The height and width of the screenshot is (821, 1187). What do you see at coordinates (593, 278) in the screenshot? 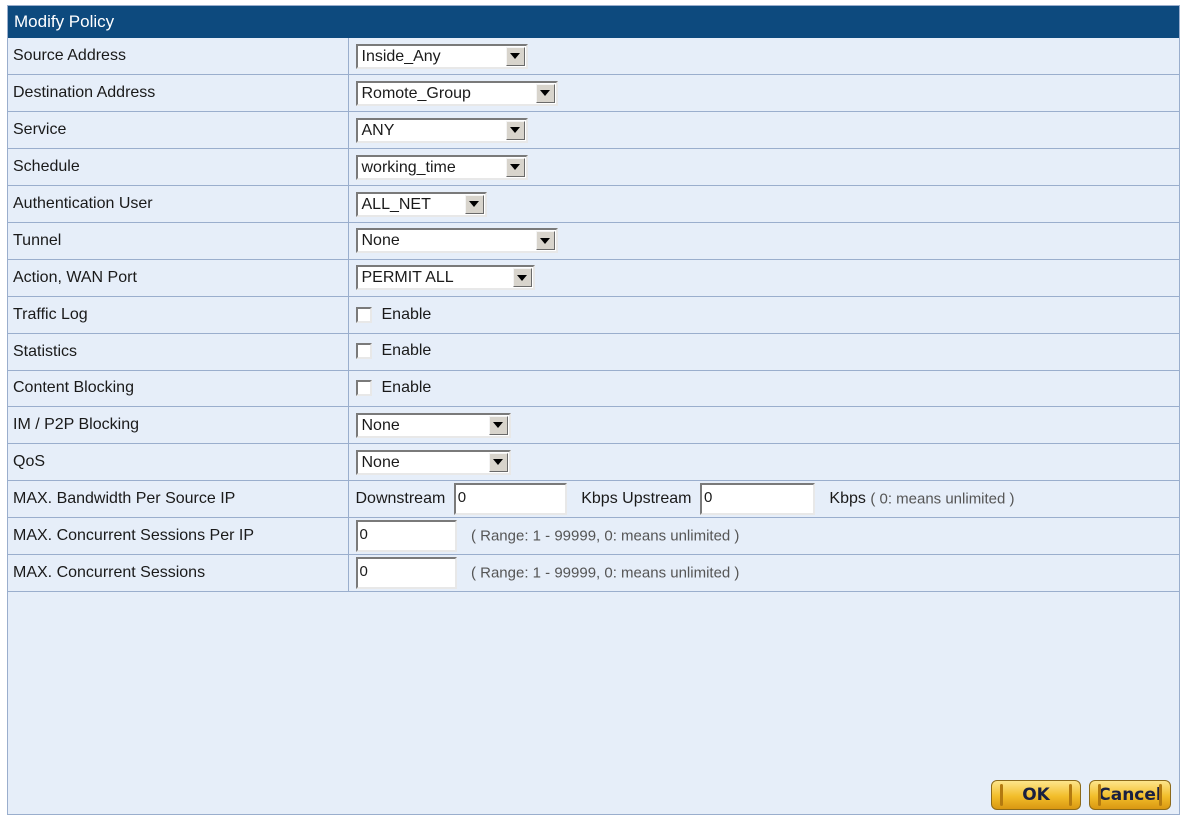
I see `row-action-wan-port: Action, WAN Port PERMIT ALL` at bounding box center [593, 278].